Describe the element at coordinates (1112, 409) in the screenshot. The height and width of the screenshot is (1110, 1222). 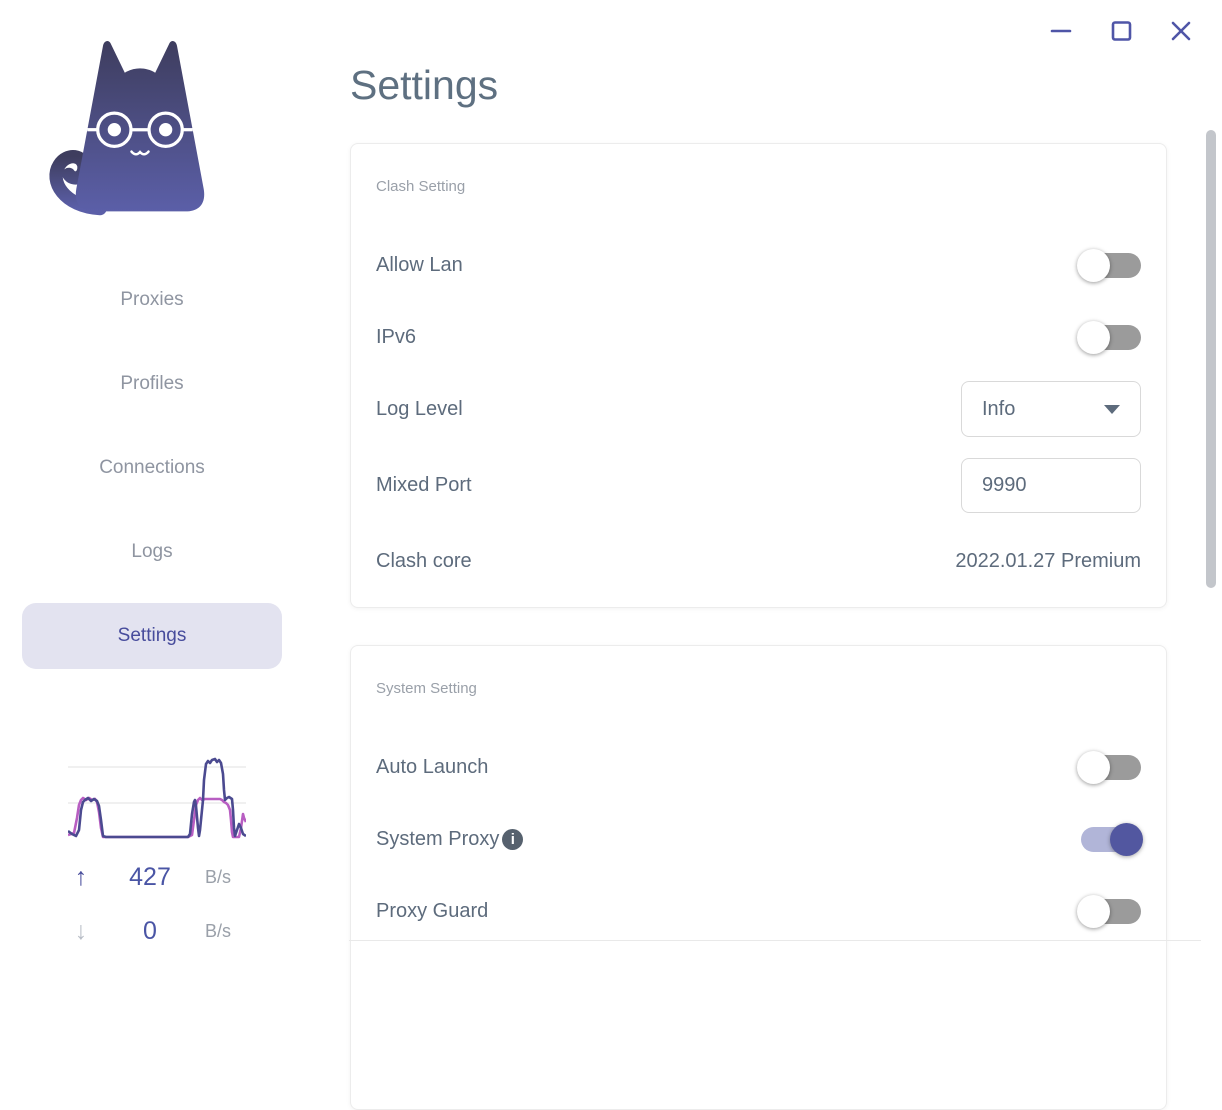
I see `chevron-down-icon` at that location.